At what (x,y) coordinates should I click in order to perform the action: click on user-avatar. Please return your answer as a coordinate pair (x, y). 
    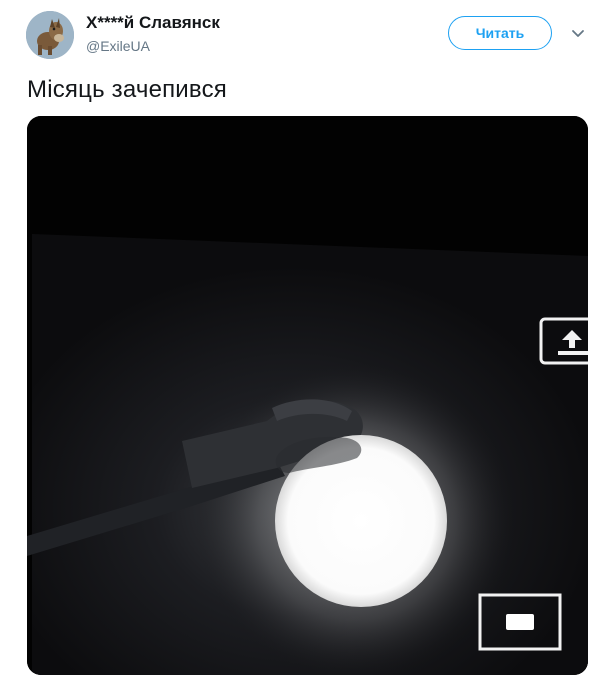
    Looking at the image, I should click on (50, 35).